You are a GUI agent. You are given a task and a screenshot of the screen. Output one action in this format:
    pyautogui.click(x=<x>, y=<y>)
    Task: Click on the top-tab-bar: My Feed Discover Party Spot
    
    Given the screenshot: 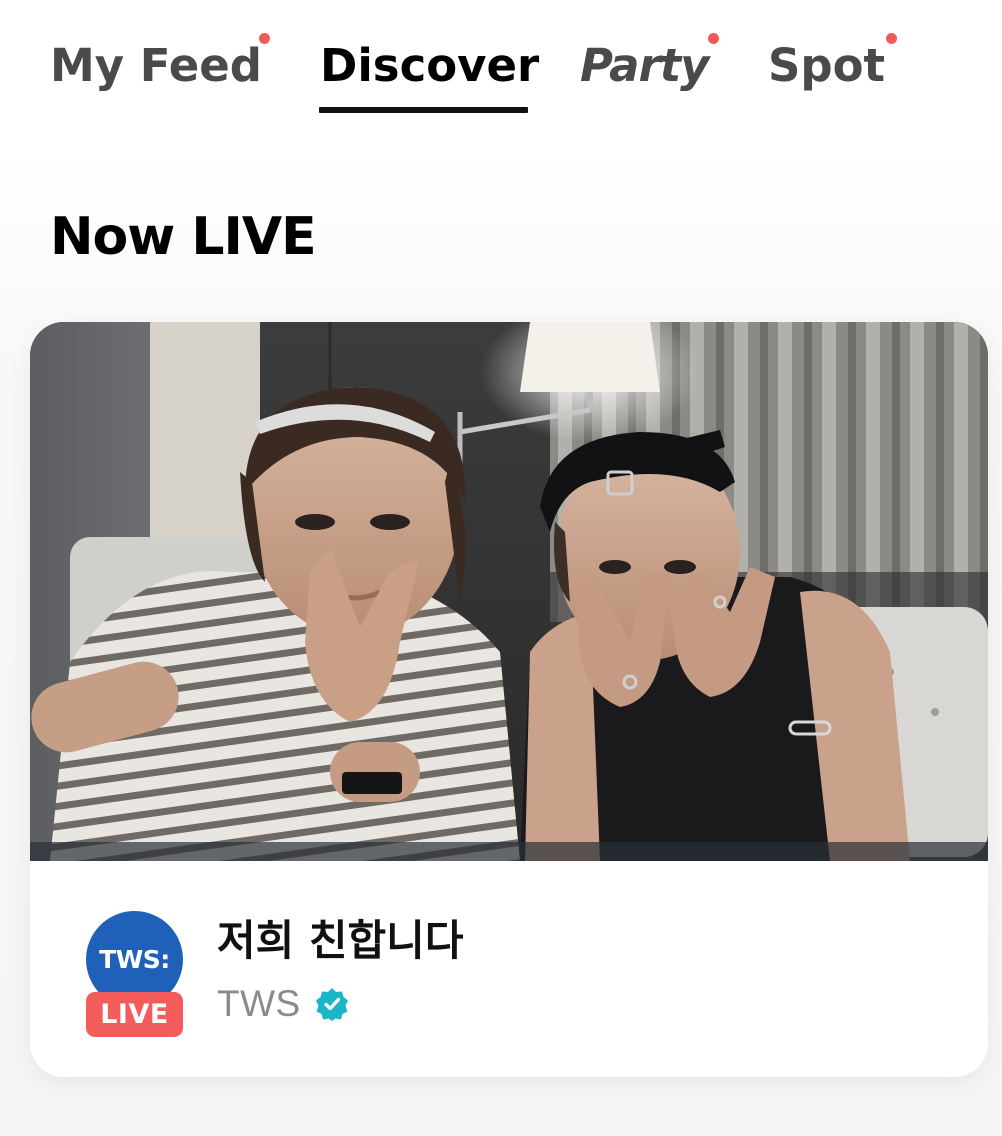 What is the action you would take?
    pyautogui.click(x=501, y=60)
    